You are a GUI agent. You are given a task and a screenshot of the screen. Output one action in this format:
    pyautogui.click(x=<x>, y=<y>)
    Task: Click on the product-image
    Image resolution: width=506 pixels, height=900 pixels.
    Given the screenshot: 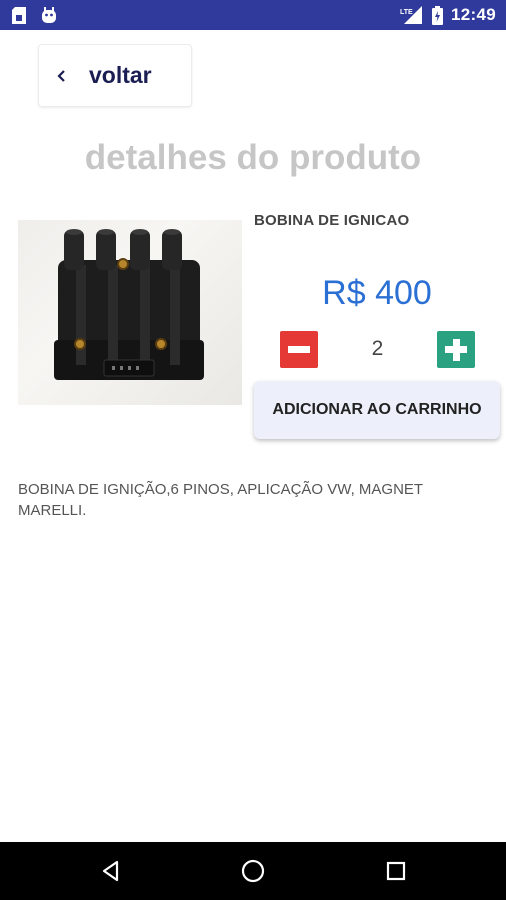 What is the action you would take?
    pyautogui.click(x=130, y=312)
    